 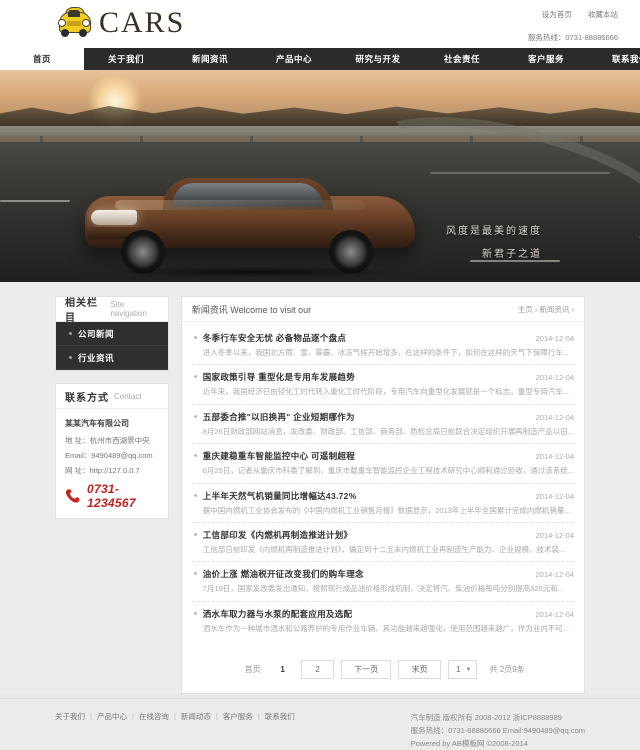 I want to click on site-header: CARS 设为首页 收藏本站 服务热线：0731-88886666, so click(x=320, y=24).